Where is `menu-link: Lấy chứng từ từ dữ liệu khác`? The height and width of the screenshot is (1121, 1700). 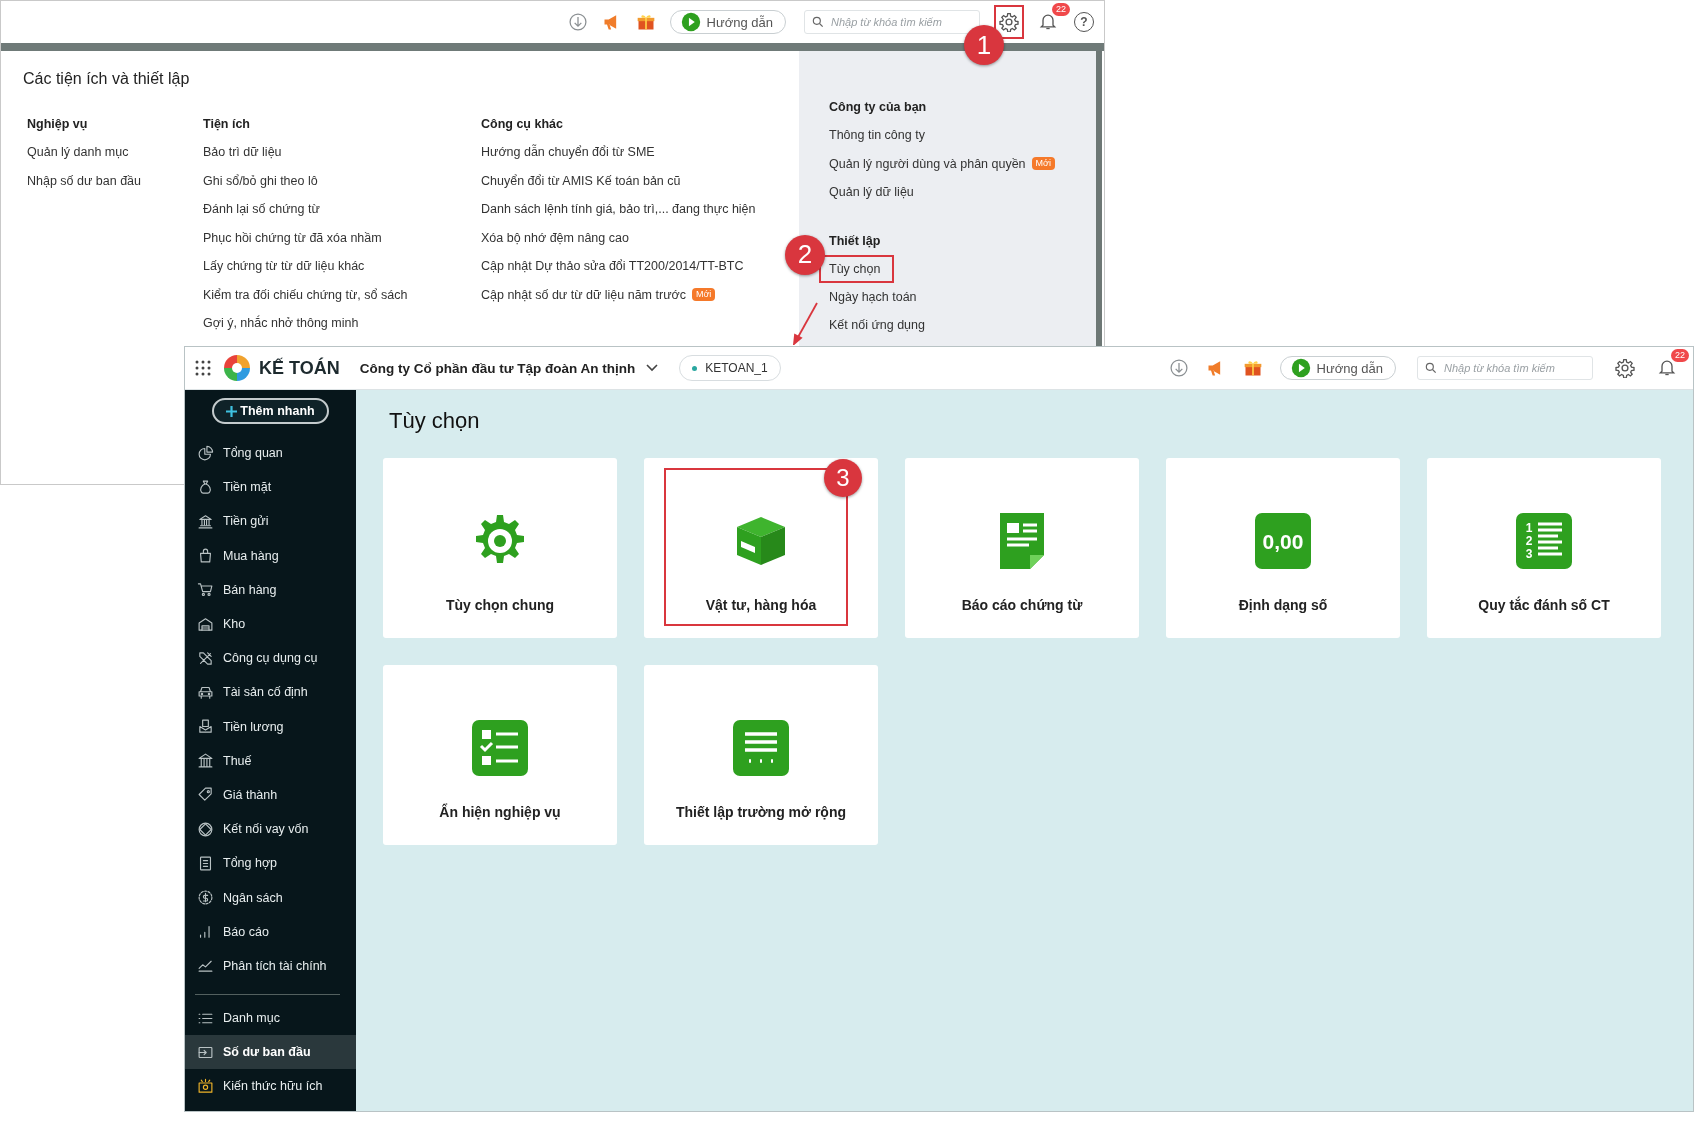
menu-link: Lấy chứng từ từ dữ liệu khác is located at coordinates (284, 266).